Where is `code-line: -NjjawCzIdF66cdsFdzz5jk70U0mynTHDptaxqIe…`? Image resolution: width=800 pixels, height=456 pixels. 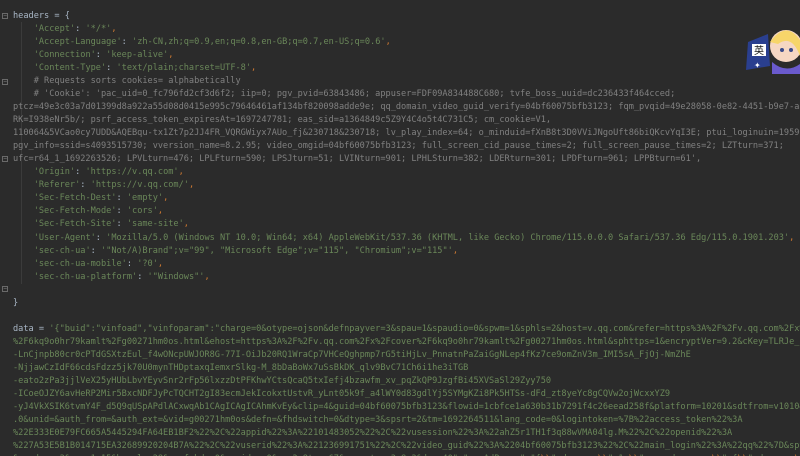
code-line: -NjjawCzIdF66cdsFdzz5jk70U0mynTHDptaxqIe… is located at coordinates (406, 368).